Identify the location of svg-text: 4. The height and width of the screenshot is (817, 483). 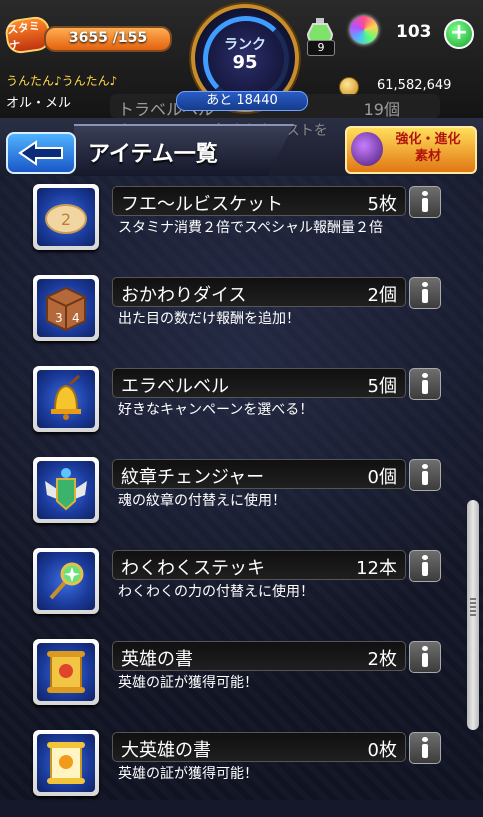
(76, 318).